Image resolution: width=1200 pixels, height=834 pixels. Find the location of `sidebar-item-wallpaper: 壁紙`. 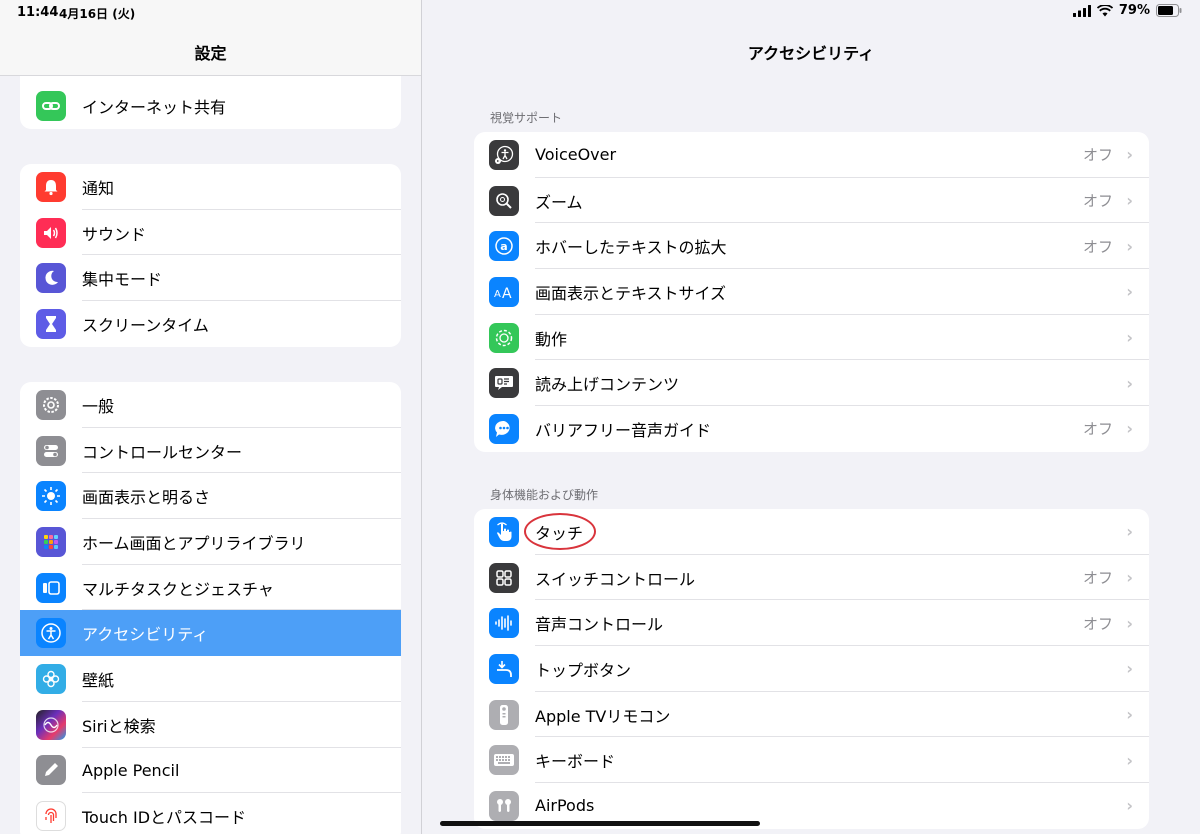

sidebar-item-wallpaper: 壁紙 is located at coordinates (210, 679).